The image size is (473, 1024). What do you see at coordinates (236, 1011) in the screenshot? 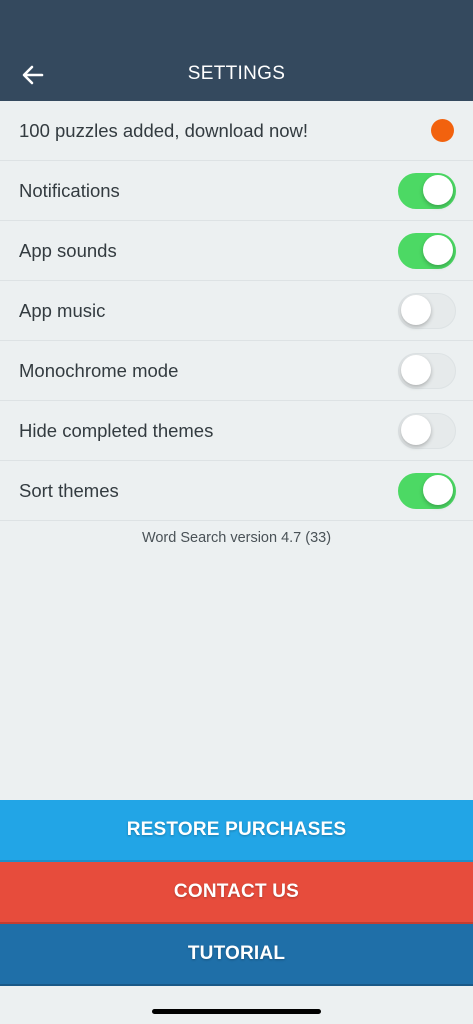
I see `home-indicator` at bounding box center [236, 1011].